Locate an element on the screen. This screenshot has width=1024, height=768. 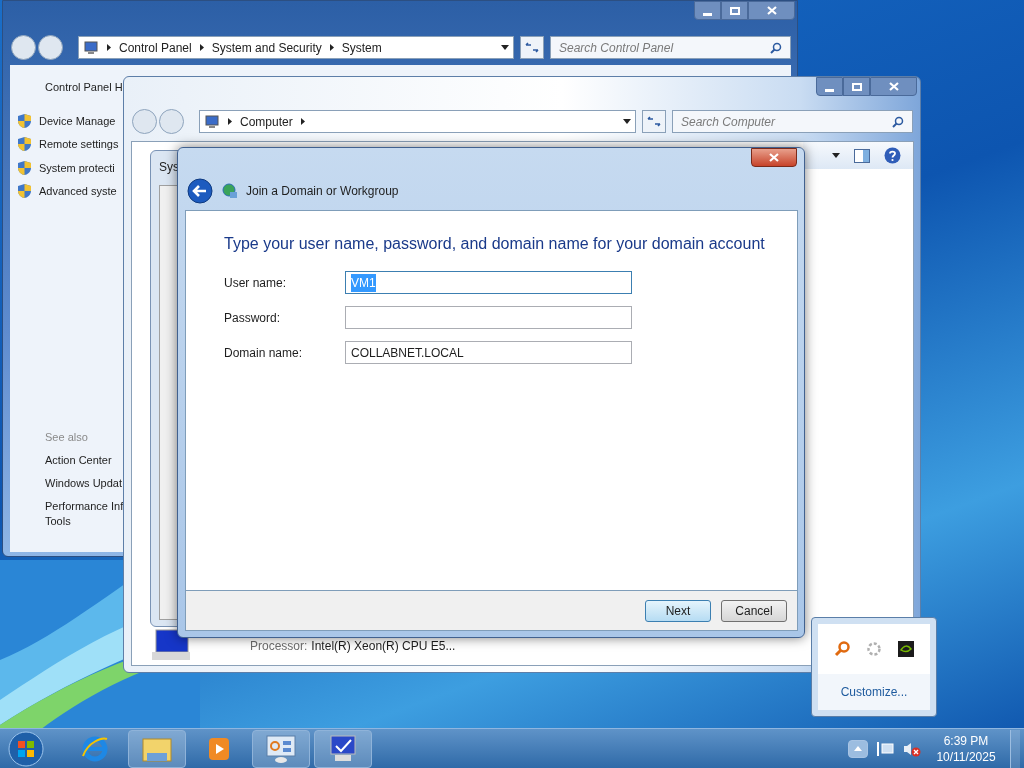
task-link: Device Manage is located at coordinates (77, 120).